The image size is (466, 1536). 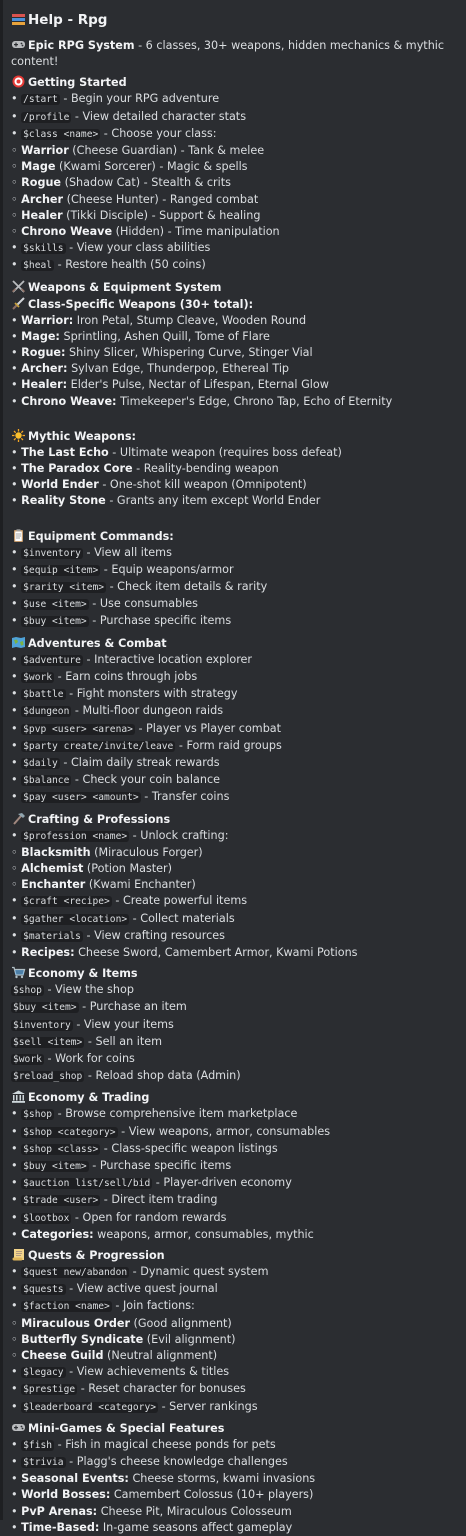 What do you see at coordinates (43, 1373) in the screenshot?
I see `command-code: $legacy` at bounding box center [43, 1373].